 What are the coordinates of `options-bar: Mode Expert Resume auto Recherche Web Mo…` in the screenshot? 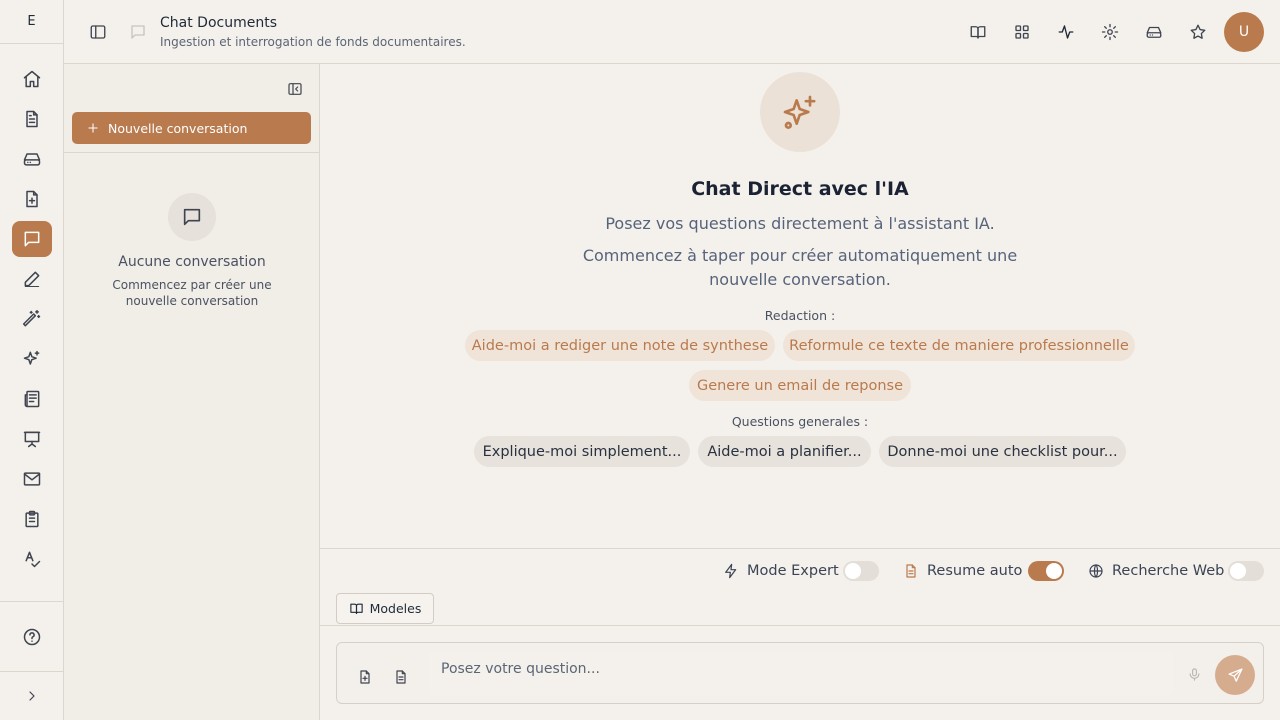 It's located at (800, 587).